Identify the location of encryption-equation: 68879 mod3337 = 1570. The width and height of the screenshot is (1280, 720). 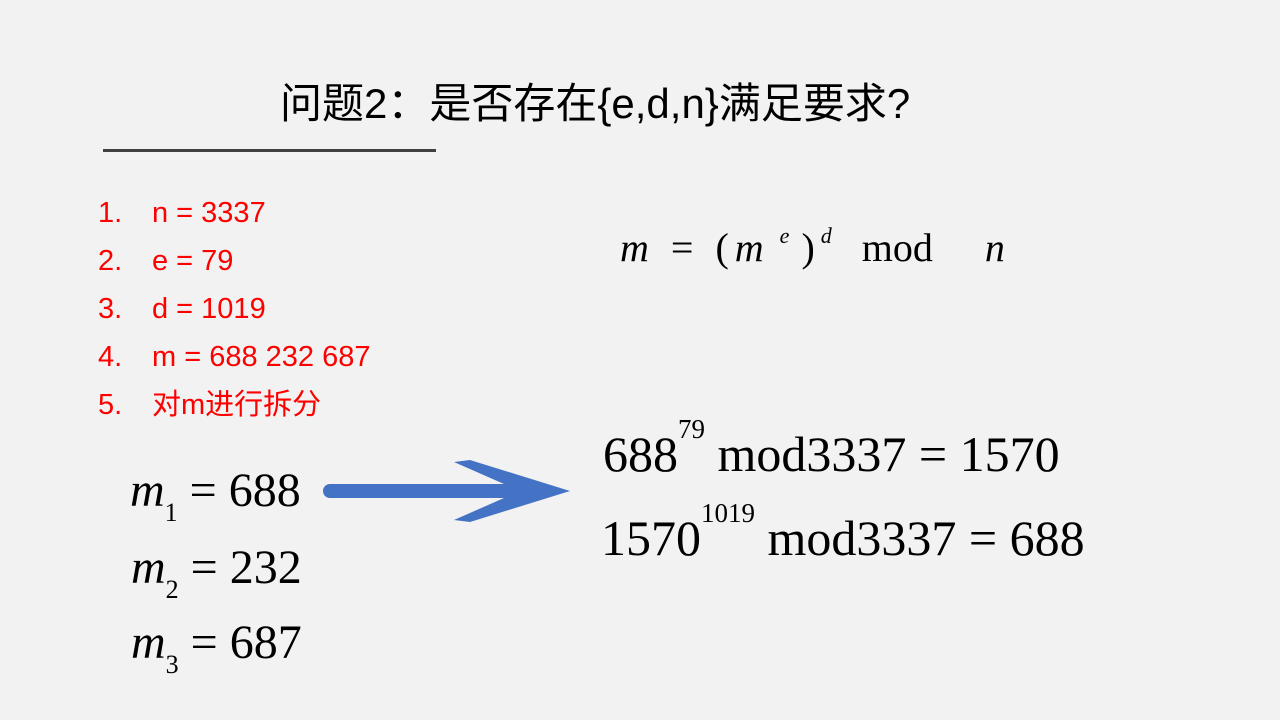
(831, 450).